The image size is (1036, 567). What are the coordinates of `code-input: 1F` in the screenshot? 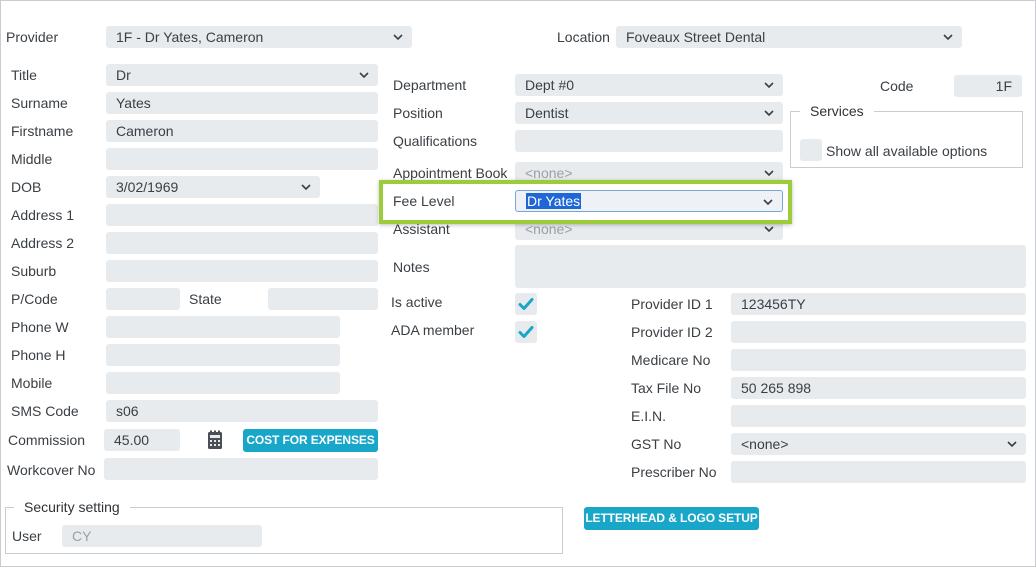 It's located at (988, 86).